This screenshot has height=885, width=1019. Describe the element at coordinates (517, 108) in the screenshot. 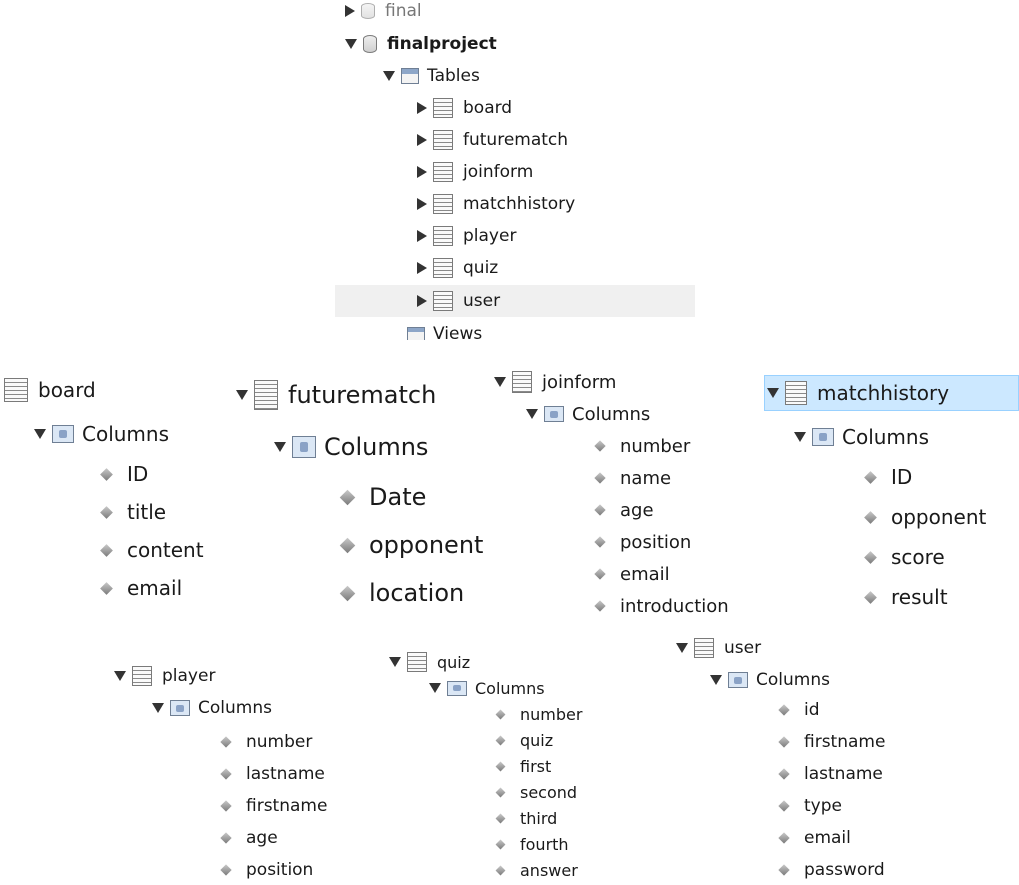

I see `tree-item-table: board` at that location.